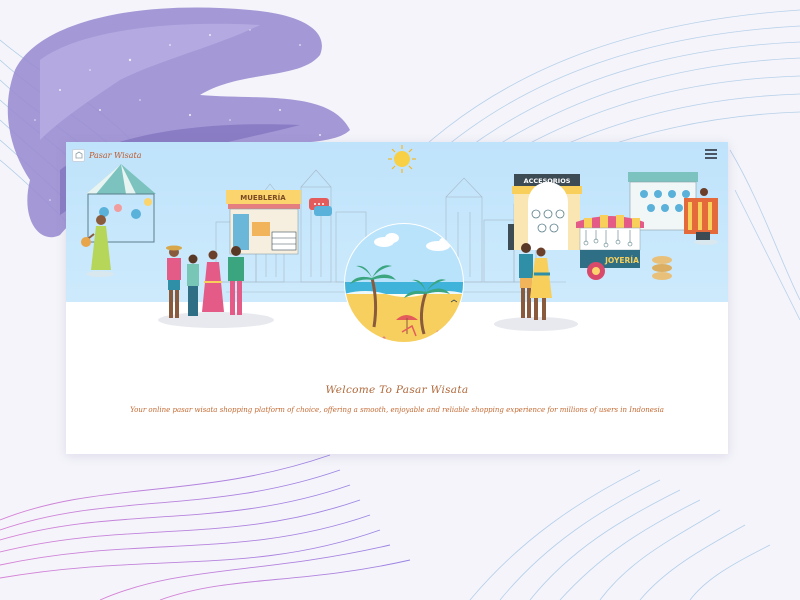 This screenshot has height=600, width=800. I want to click on muebleria-stall: MUEBLERÍA, so click(263, 222).